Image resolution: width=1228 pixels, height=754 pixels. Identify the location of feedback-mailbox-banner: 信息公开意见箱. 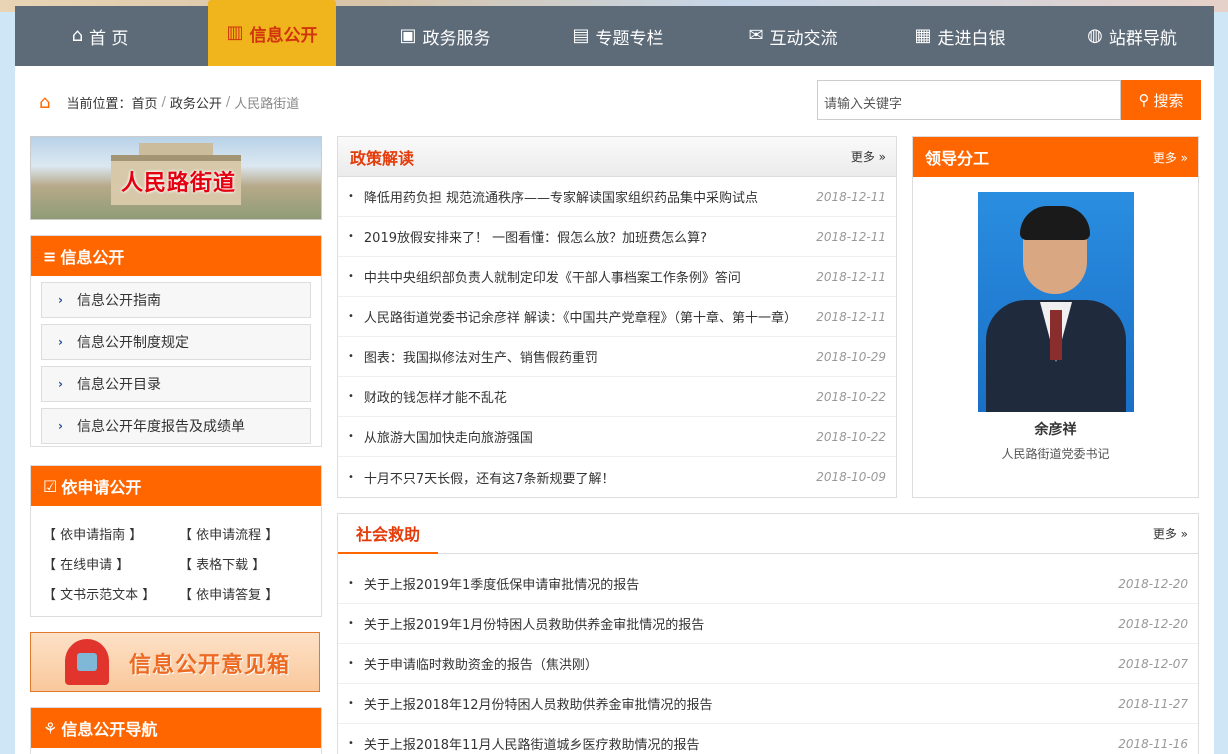
(175, 662).